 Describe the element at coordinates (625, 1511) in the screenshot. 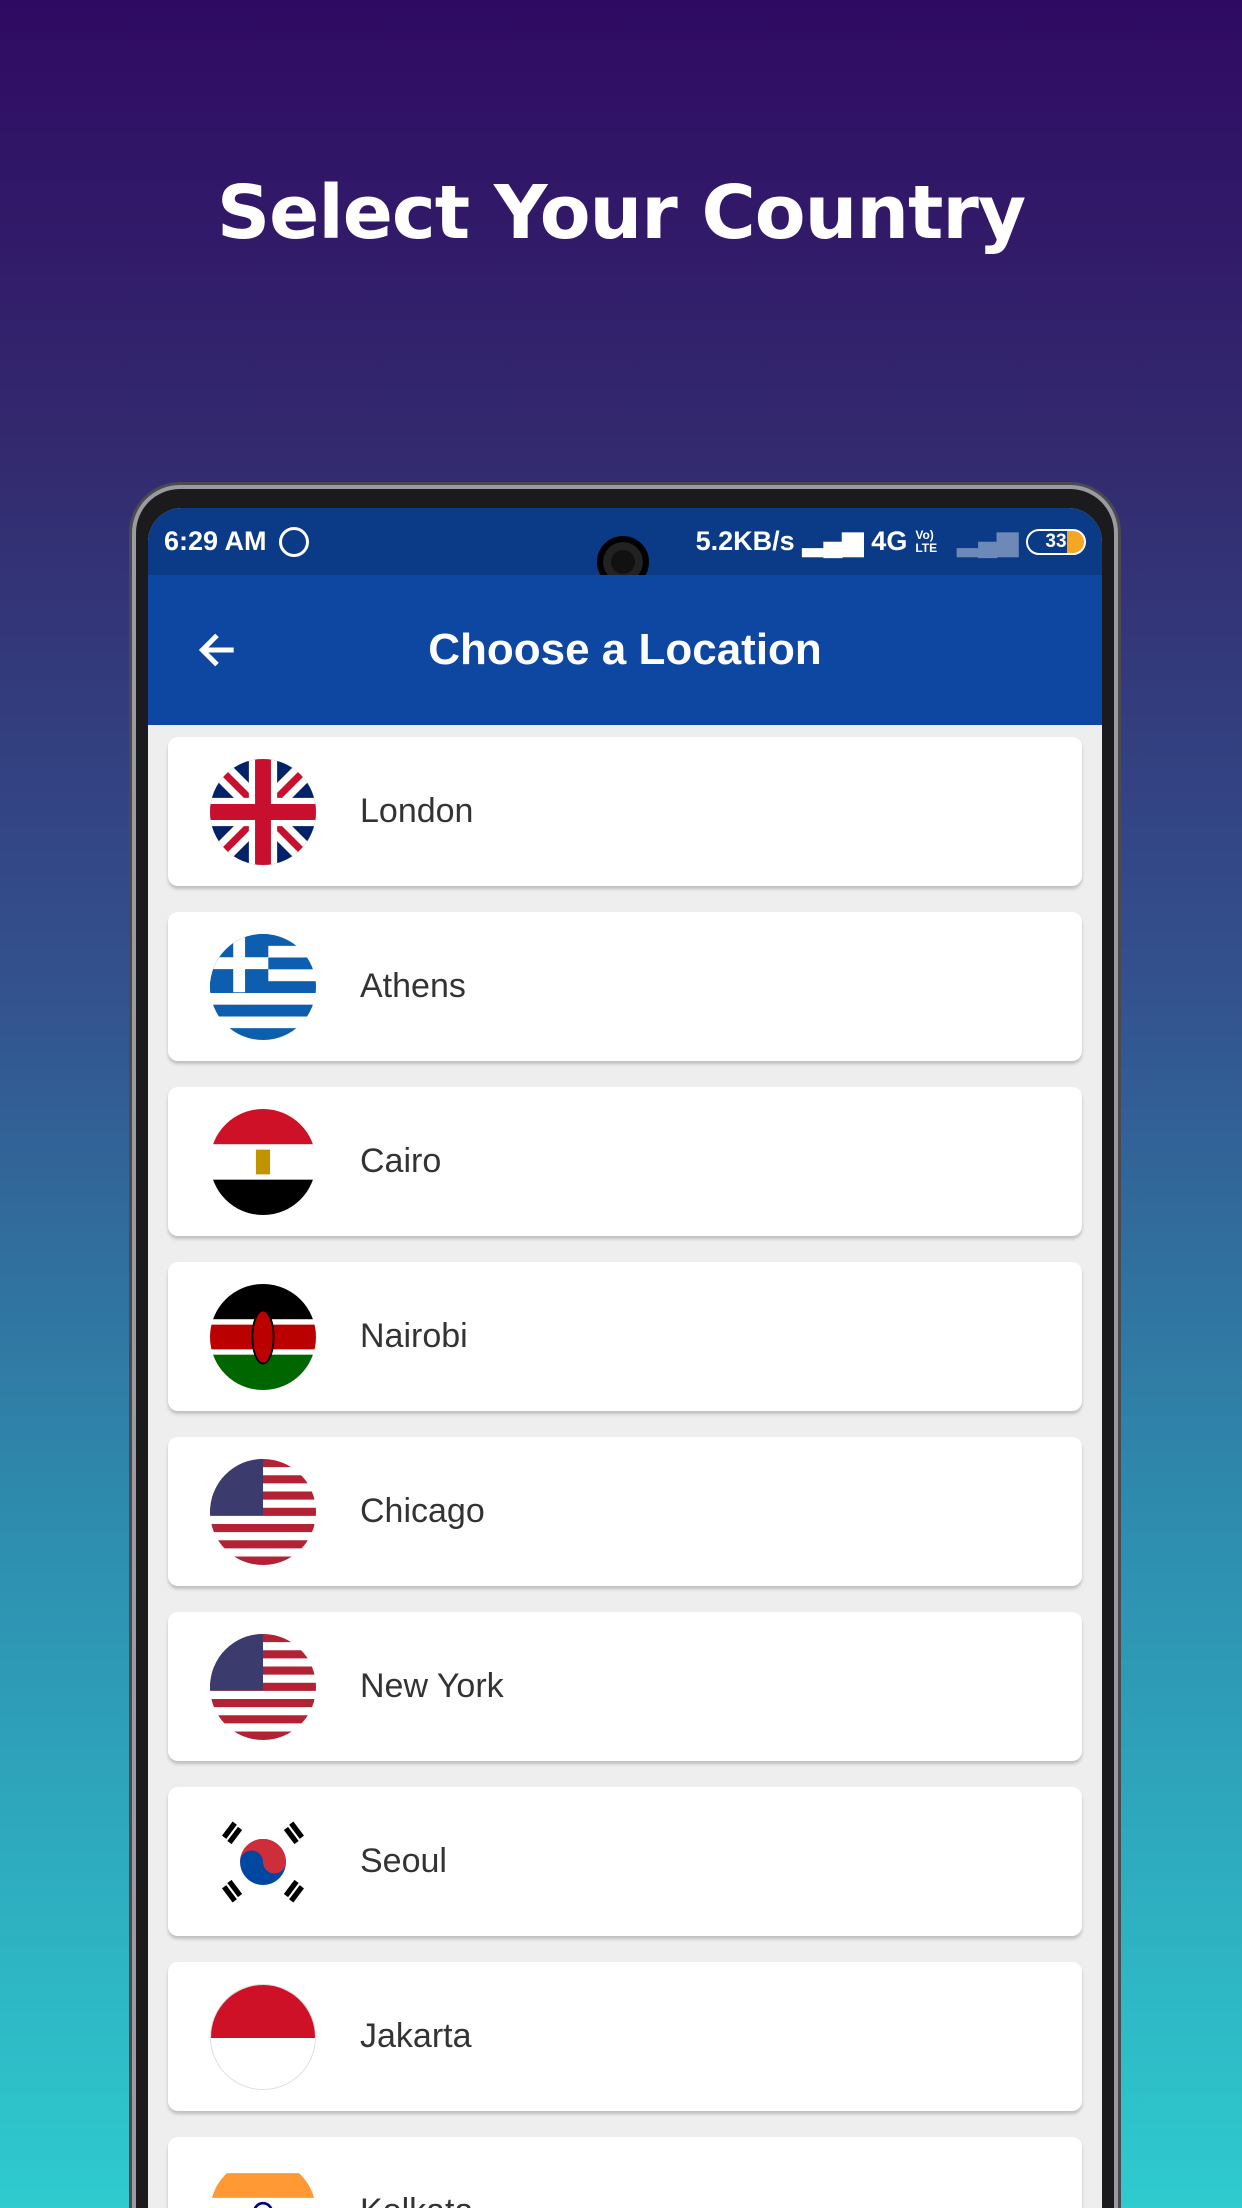

I see `location-item-chicago: Chicago` at that location.